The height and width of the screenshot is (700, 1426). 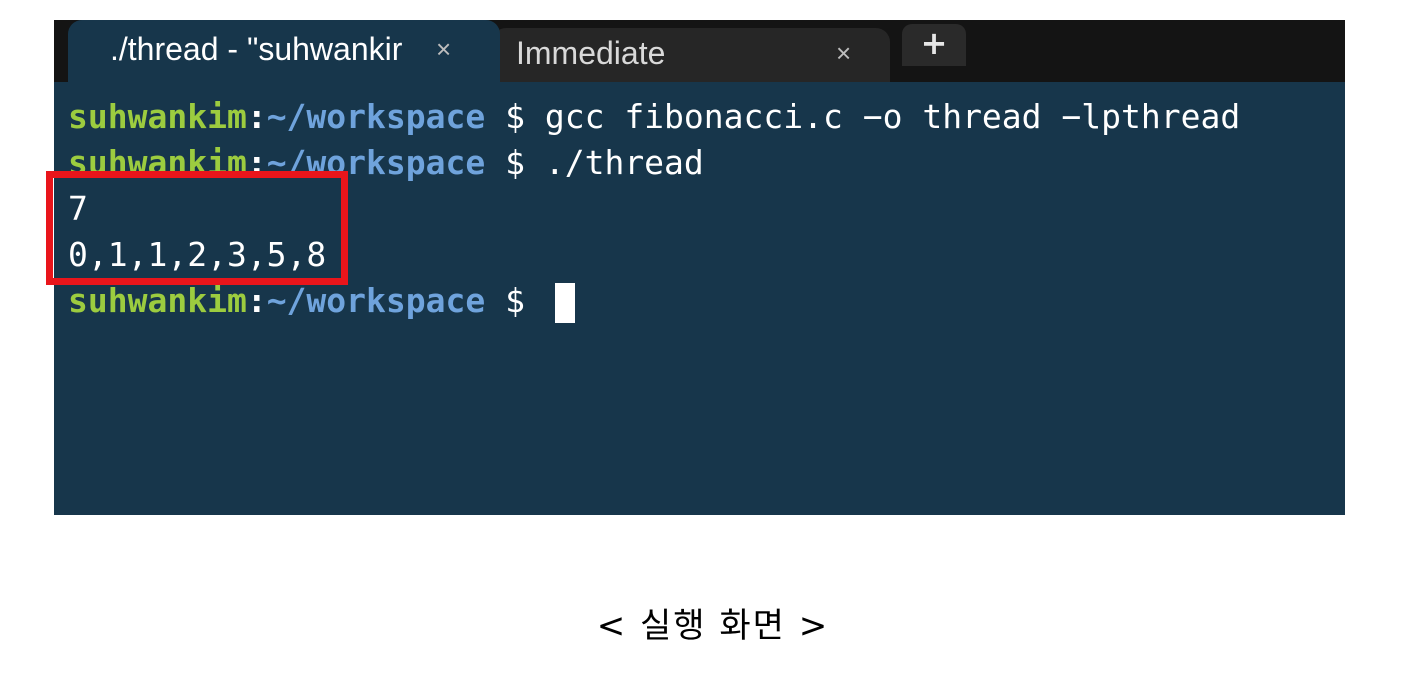 I want to click on tab-label: ./thread - "suhwankir, so click(x=256, y=49).